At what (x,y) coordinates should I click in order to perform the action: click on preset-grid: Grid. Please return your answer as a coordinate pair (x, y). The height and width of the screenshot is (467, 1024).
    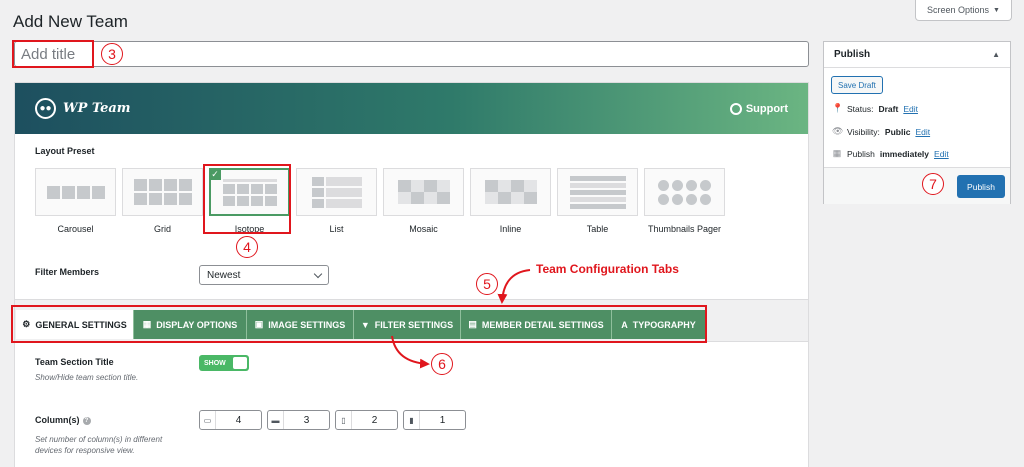
    Looking at the image, I should click on (162, 201).